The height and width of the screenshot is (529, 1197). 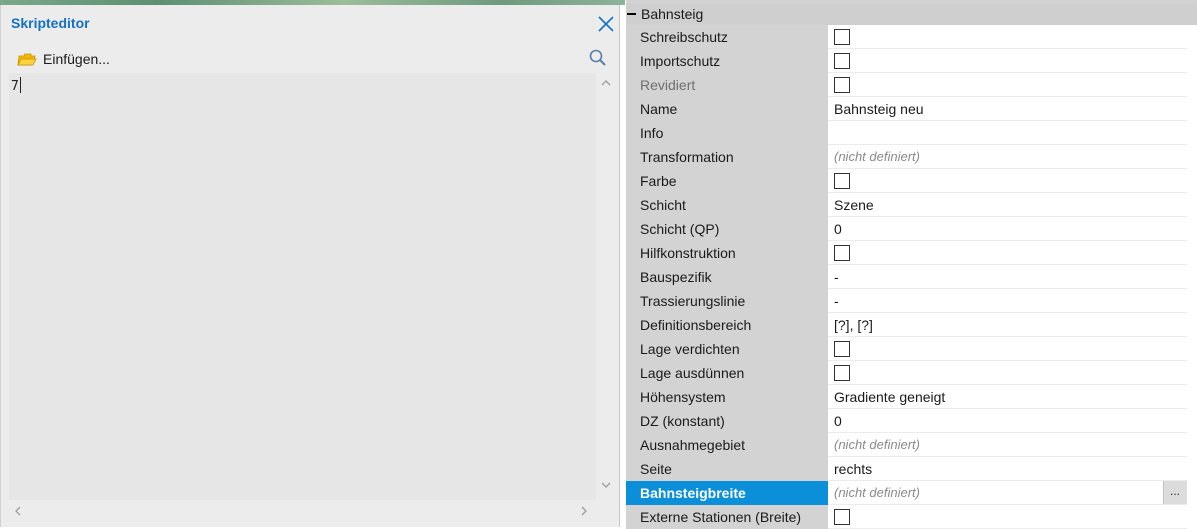 What do you see at coordinates (727, 373) in the screenshot?
I see `property-label: Lage ausdünnen` at bounding box center [727, 373].